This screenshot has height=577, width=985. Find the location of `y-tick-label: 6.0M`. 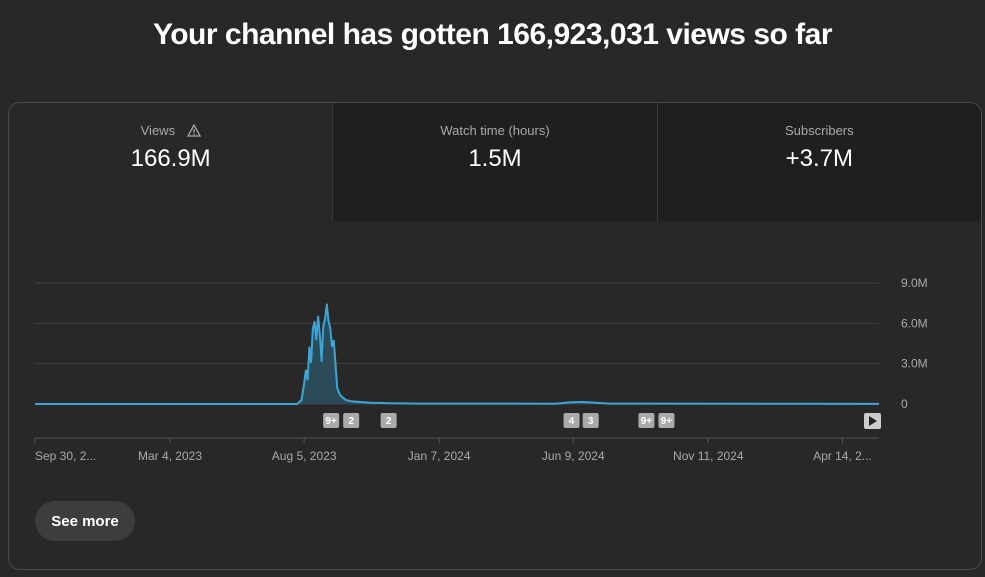

y-tick-label: 6.0M is located at coordinates (914, 323).